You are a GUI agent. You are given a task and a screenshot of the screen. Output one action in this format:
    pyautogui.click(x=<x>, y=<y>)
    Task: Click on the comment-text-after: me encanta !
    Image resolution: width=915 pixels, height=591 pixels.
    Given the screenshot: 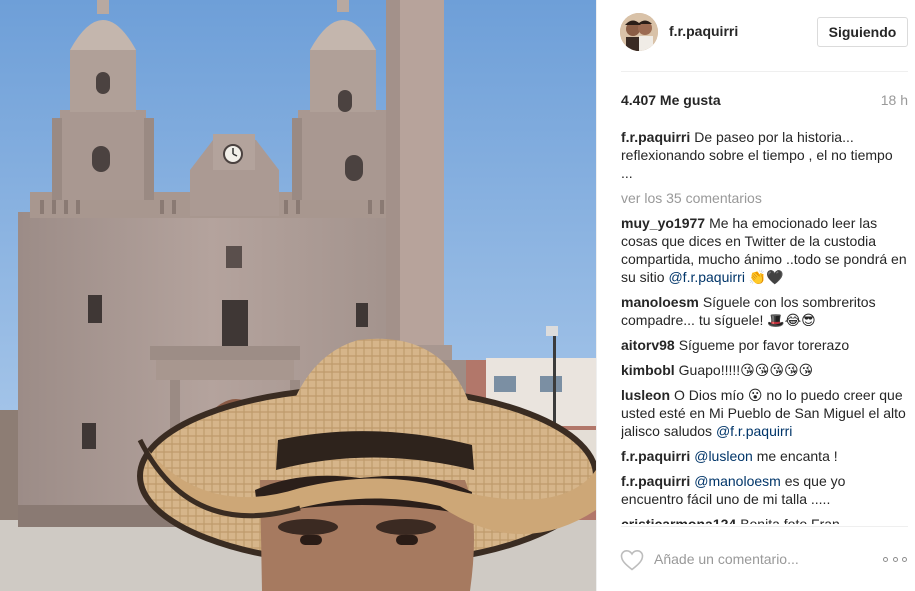 What is the action you would take?
    pyautogui.click(x=795, y=456)
    